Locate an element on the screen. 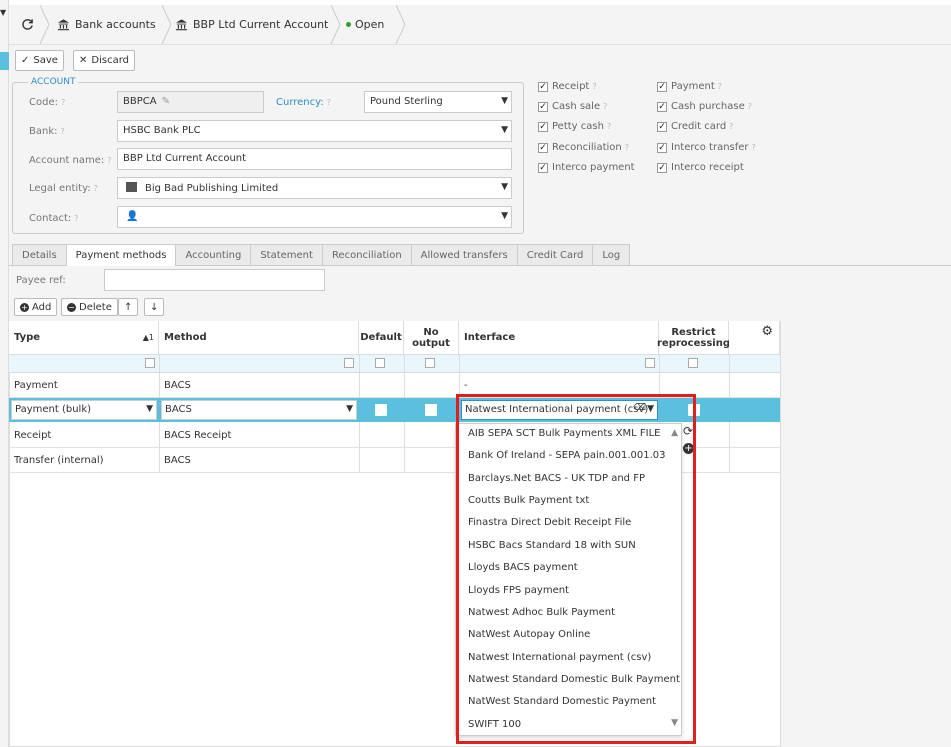 This screenshot has width=951, height=747. code-field: BBPCA ✎ is located at coordinates (190, 102).